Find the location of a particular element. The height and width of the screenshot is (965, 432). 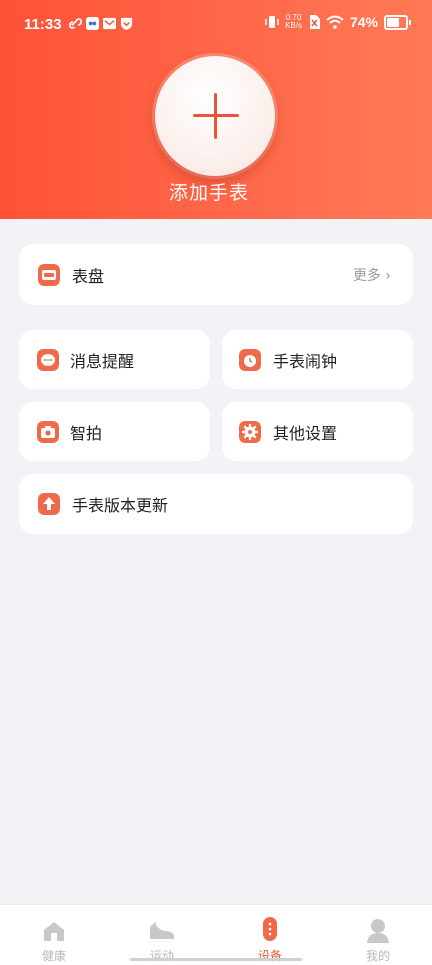

message-reminder-card: 消息提醒 is located at coordinates (114, 359).